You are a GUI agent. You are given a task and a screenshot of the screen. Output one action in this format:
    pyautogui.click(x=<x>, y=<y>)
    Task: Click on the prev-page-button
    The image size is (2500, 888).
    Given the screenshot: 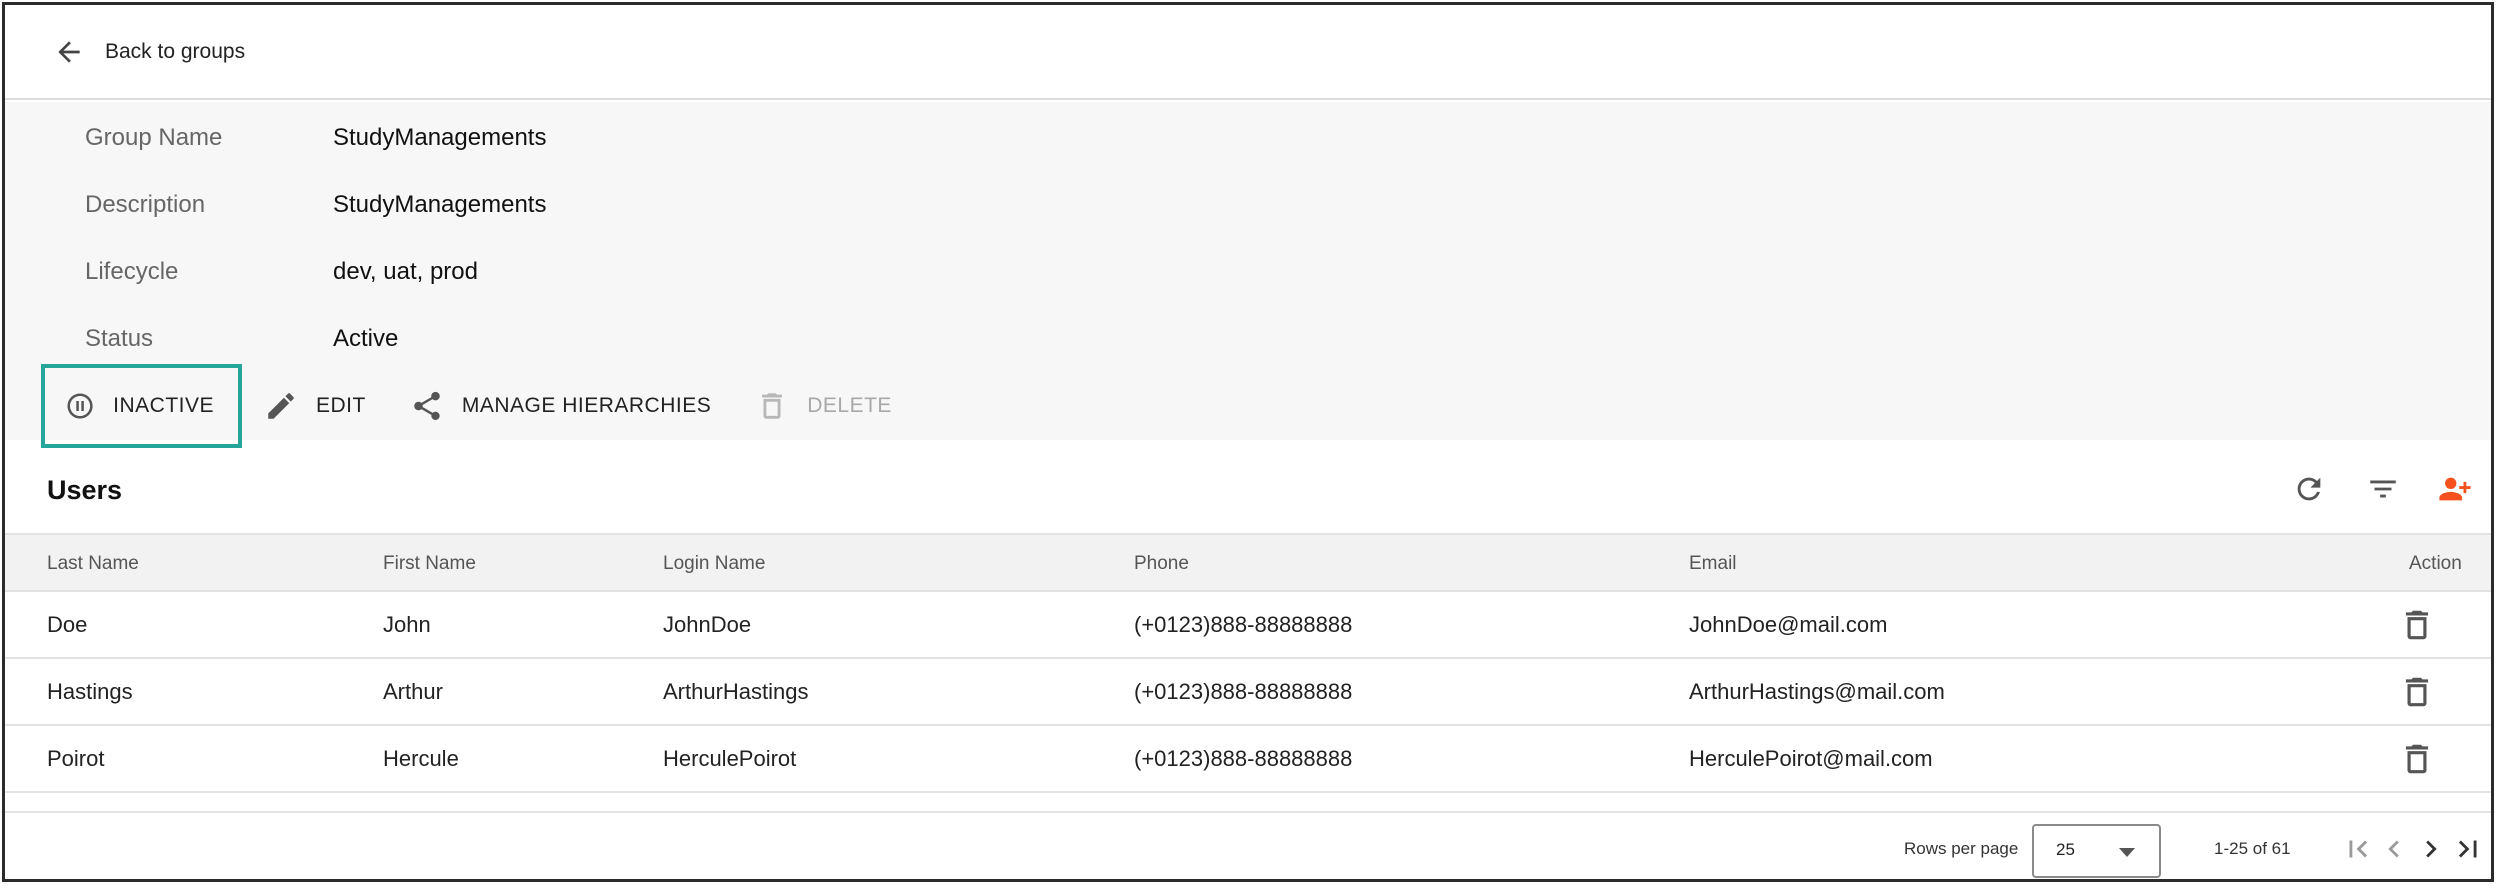 What is the action you would take?
    pyautogui.click(x=2394, y=849)
    